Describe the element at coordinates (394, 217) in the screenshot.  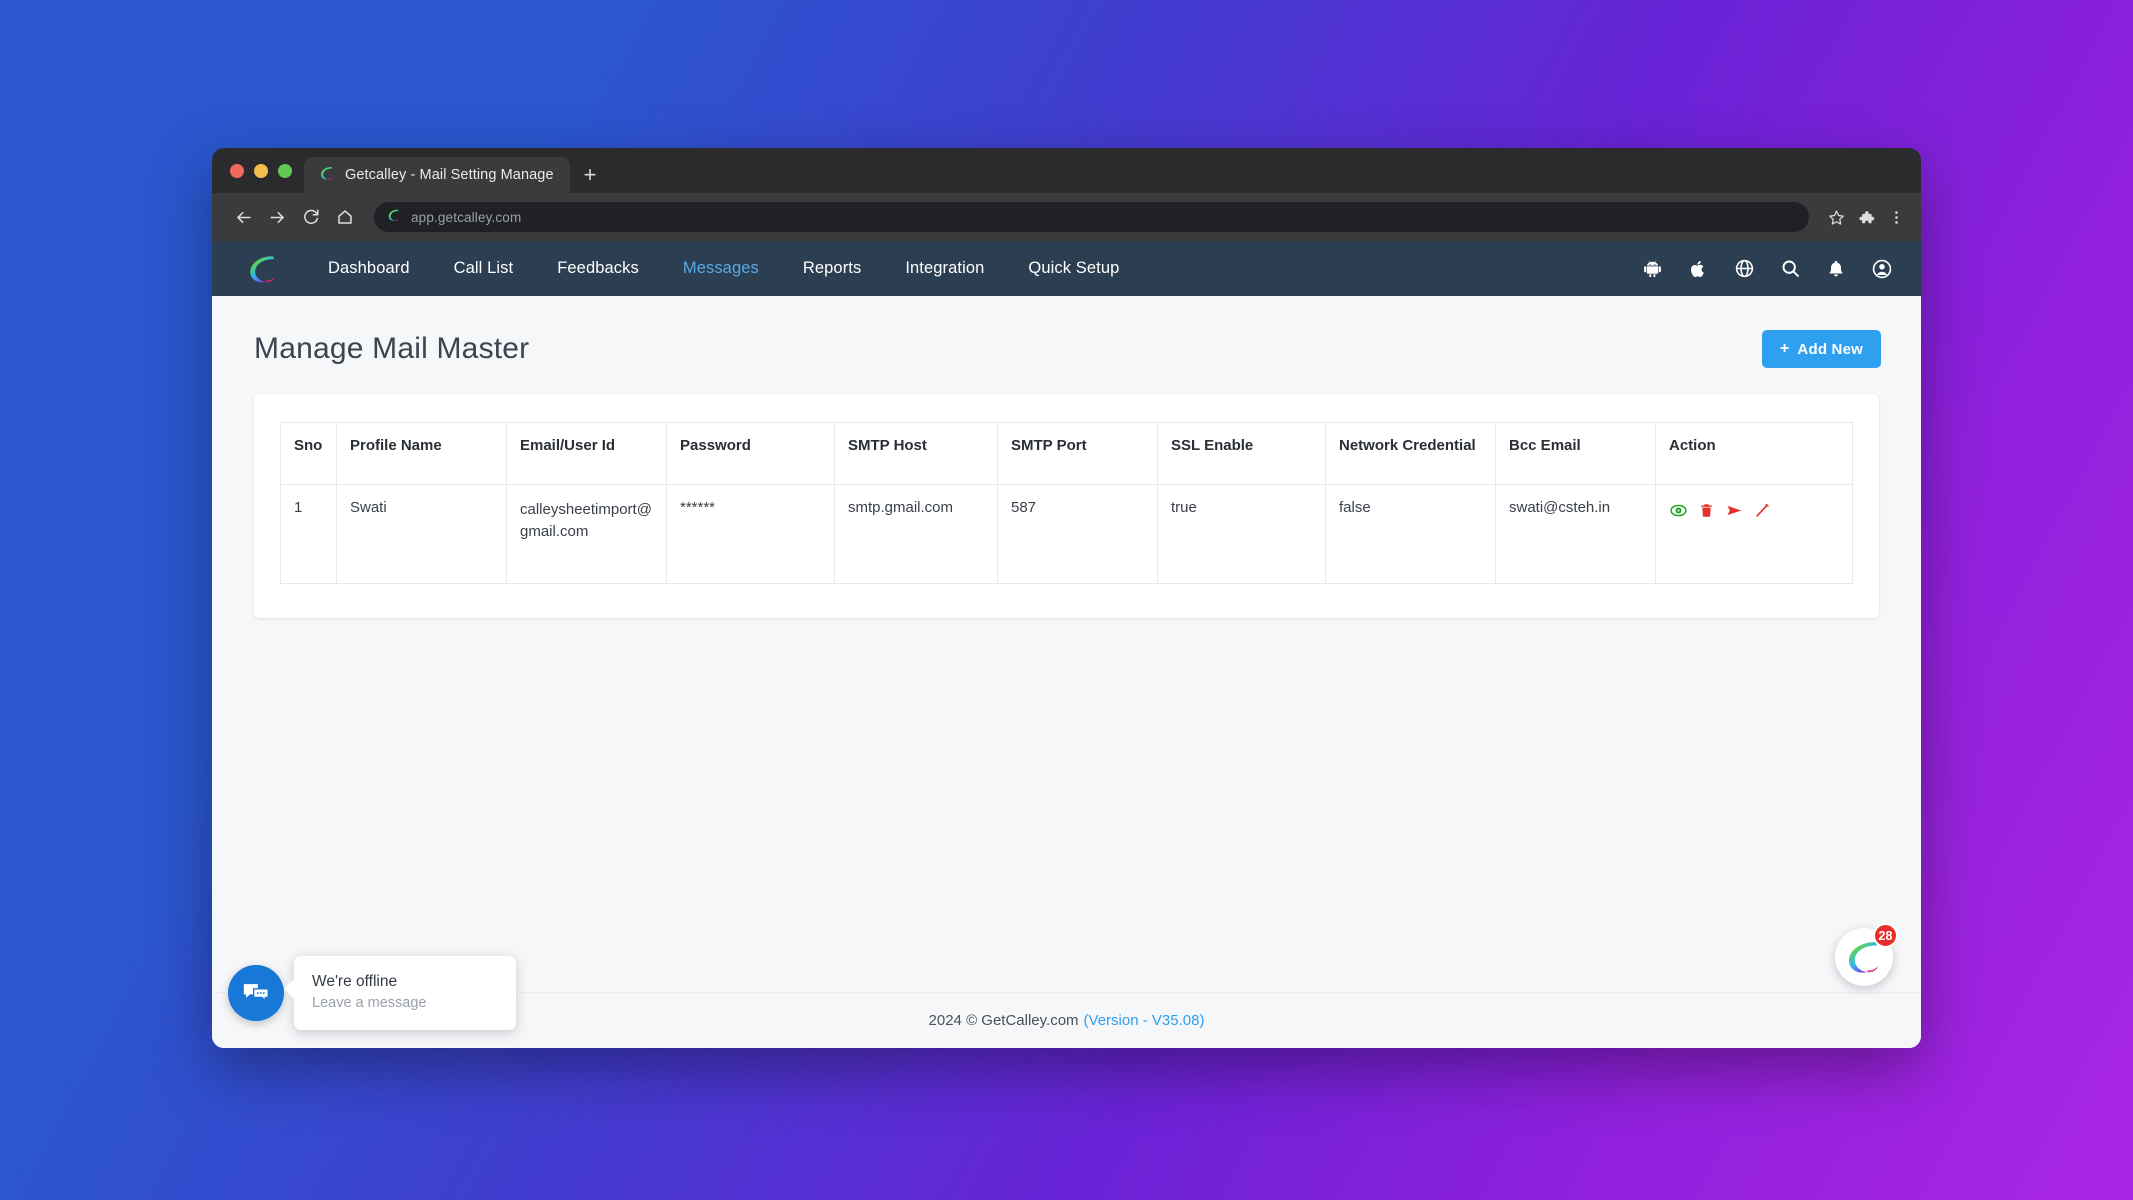
I see `omnibox-favicon-calley-icon` at that location.